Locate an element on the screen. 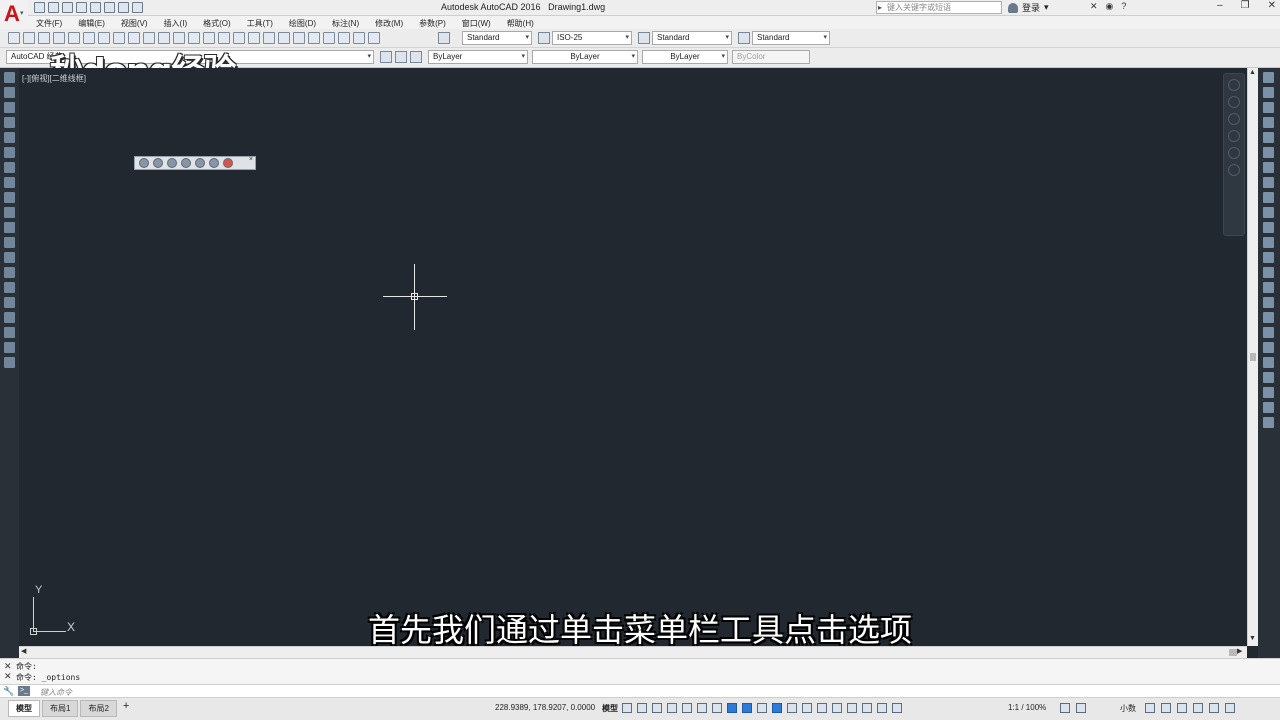 This screenshot has width=1280, height=720. viewport-controls-label: [-][俯视][二维线框] is located at coordinates (54, 78).